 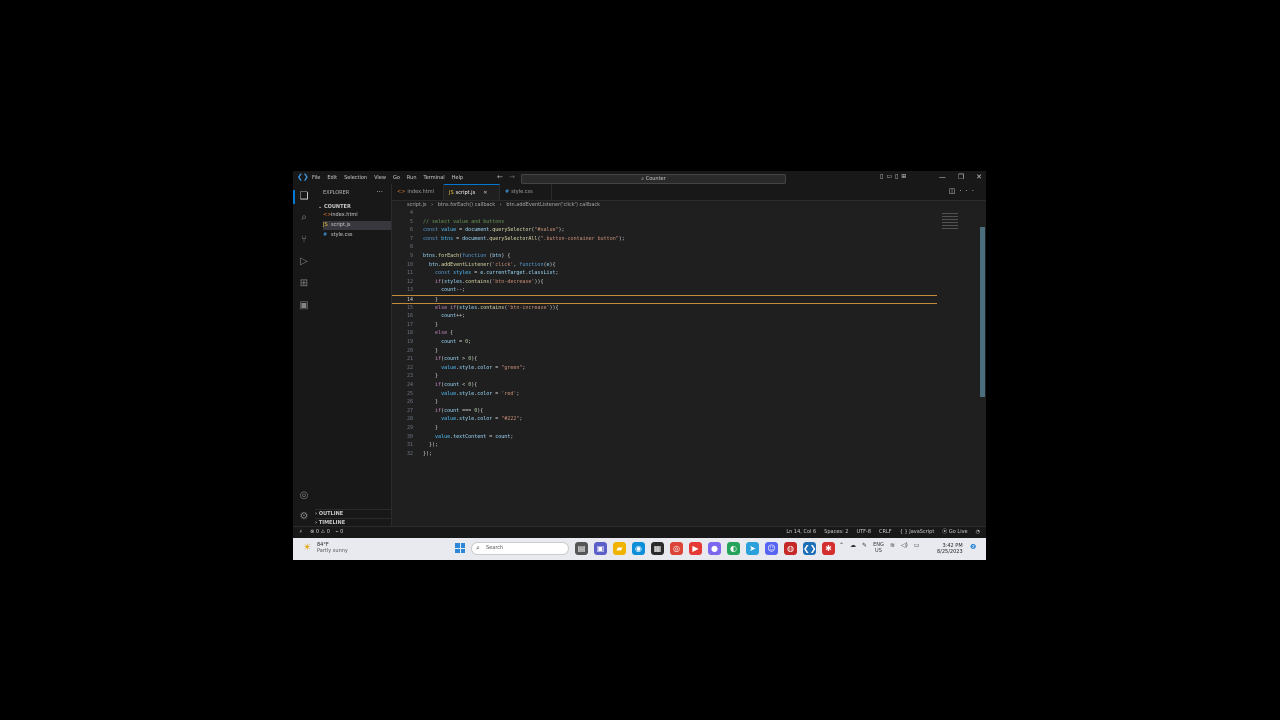 What do you see at coordinates (301, 532) in the screenshot?
I see `remote-icon: ⚡` at bounding box center [301, 532].